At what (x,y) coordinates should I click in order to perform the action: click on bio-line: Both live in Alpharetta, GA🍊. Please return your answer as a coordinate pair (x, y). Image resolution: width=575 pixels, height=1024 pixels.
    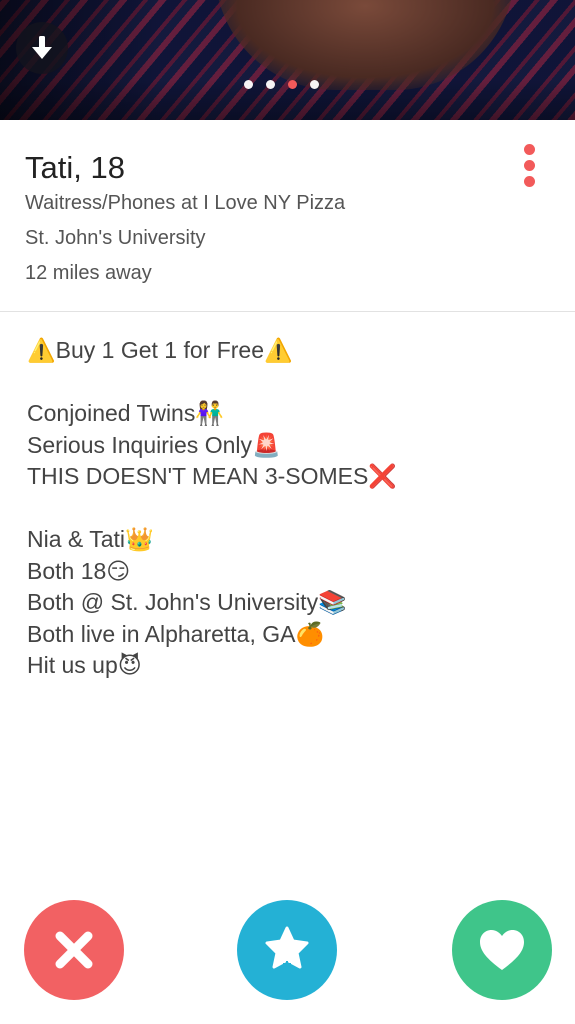
    Looking at the image, I should click on (176, 633).